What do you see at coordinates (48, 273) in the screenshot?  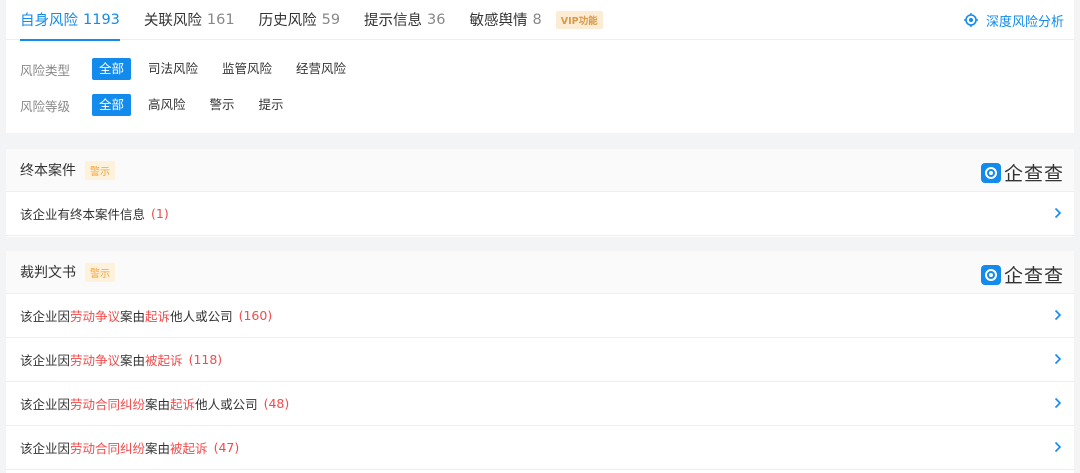 I see `section-title: 裁判文书` at bounding box center [48, 273].